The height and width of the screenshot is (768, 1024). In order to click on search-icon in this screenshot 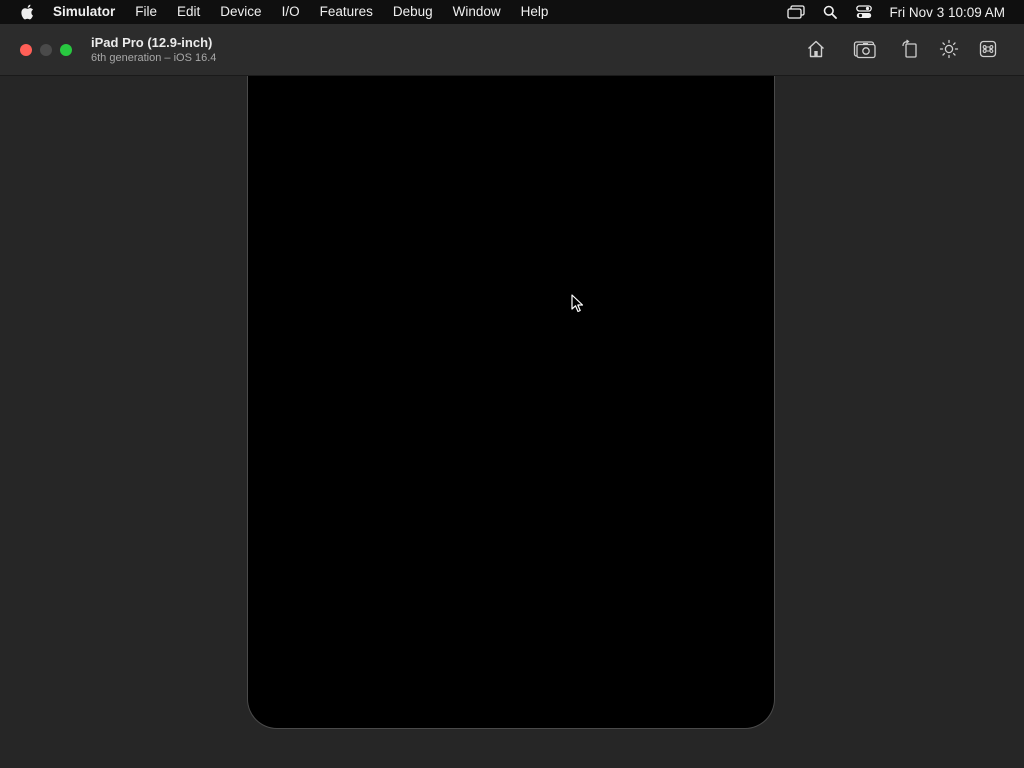, I will do `click(830, 12)`.